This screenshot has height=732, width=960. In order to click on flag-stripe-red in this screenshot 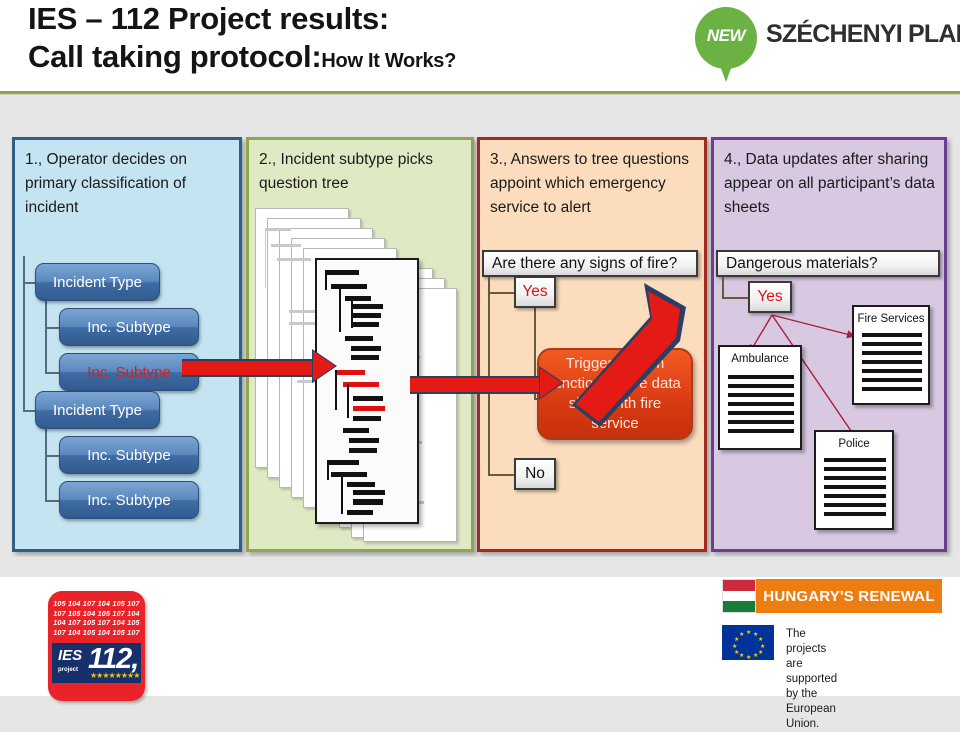, I will do `click(739, 585)`.